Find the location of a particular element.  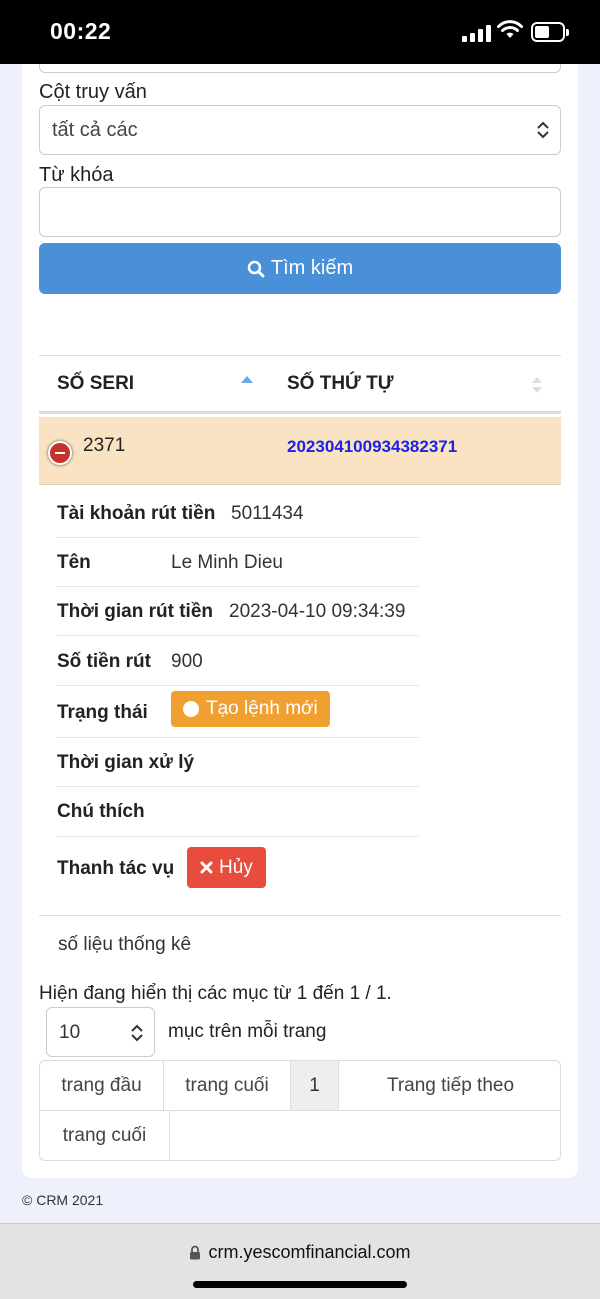

cancel-button: Hủy is located at coordinates (226, 867).